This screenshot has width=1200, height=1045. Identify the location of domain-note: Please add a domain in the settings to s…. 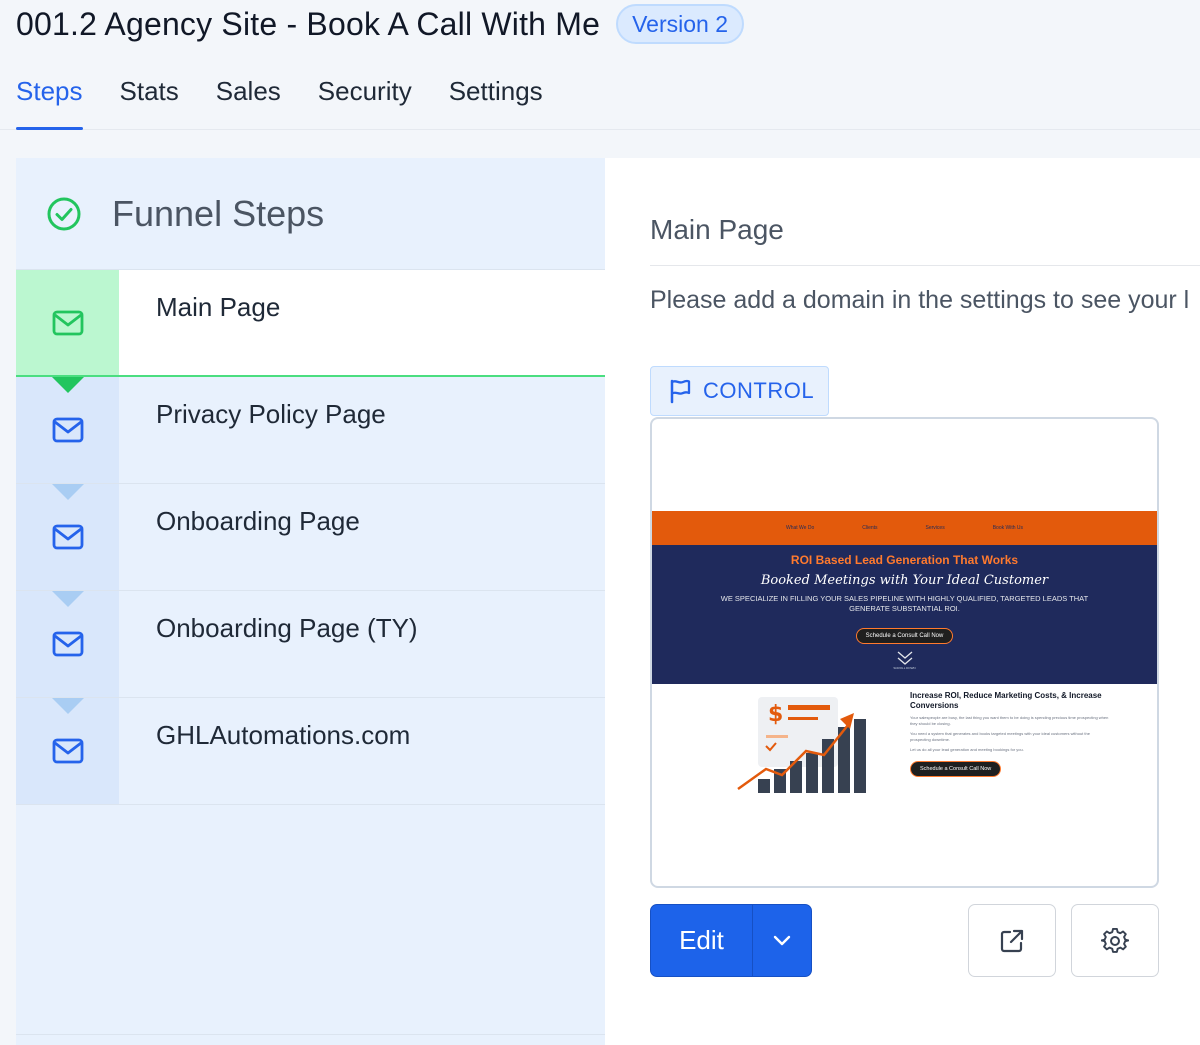
(920, 300).